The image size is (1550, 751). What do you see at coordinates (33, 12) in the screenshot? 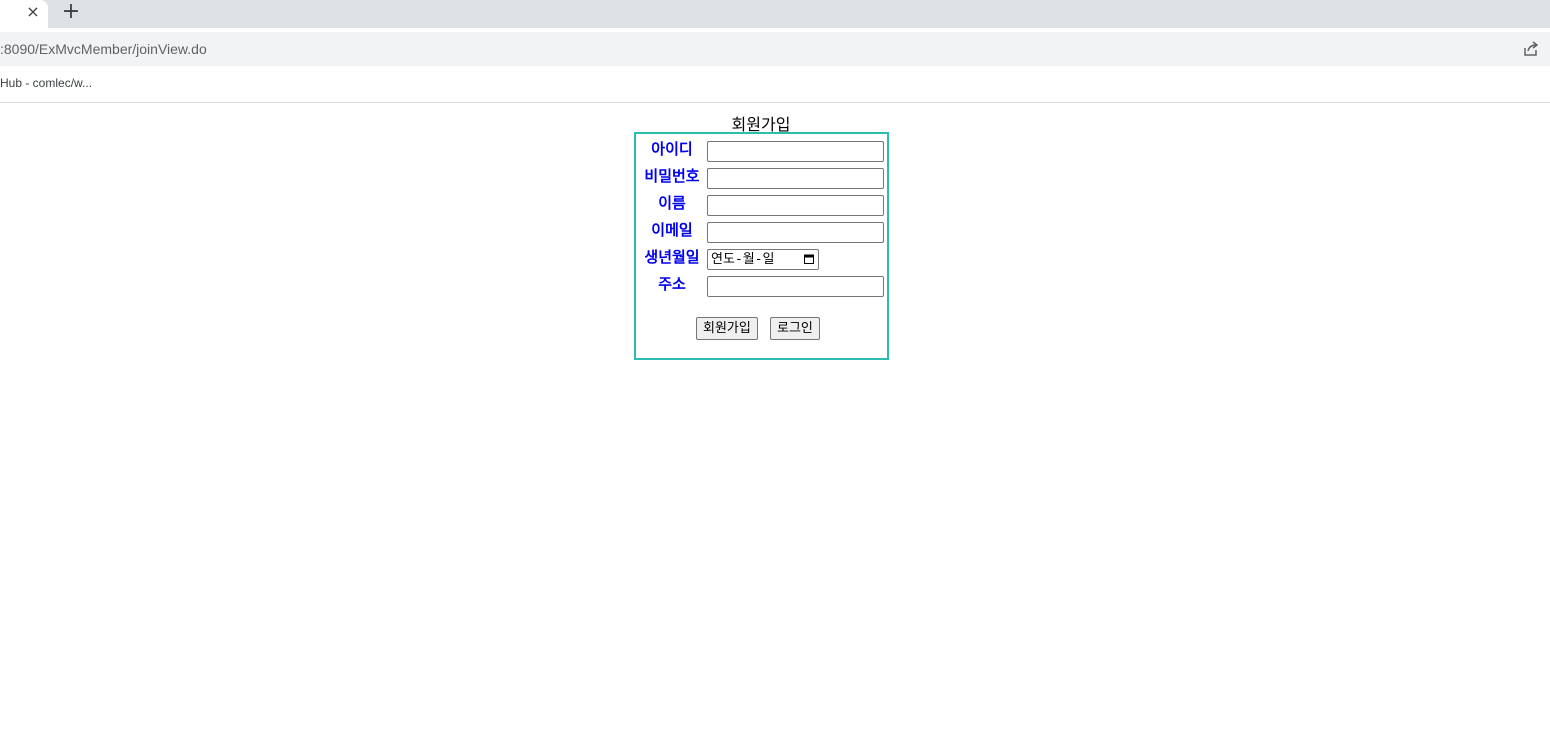
I see `close-tab-icon: ×` at bounding box center [33, 12].